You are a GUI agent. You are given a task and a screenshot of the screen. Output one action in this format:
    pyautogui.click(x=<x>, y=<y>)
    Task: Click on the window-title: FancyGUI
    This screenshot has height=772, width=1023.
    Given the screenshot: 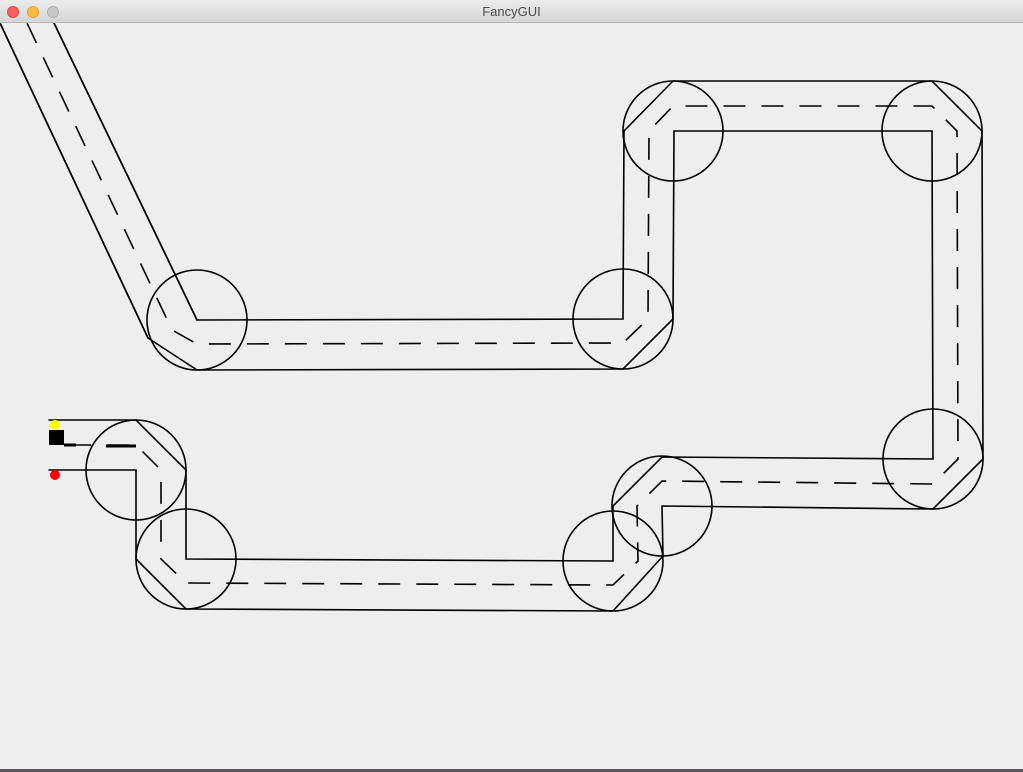 What is the action you would take?
    pyautogui.click(x=511, y=11)
    